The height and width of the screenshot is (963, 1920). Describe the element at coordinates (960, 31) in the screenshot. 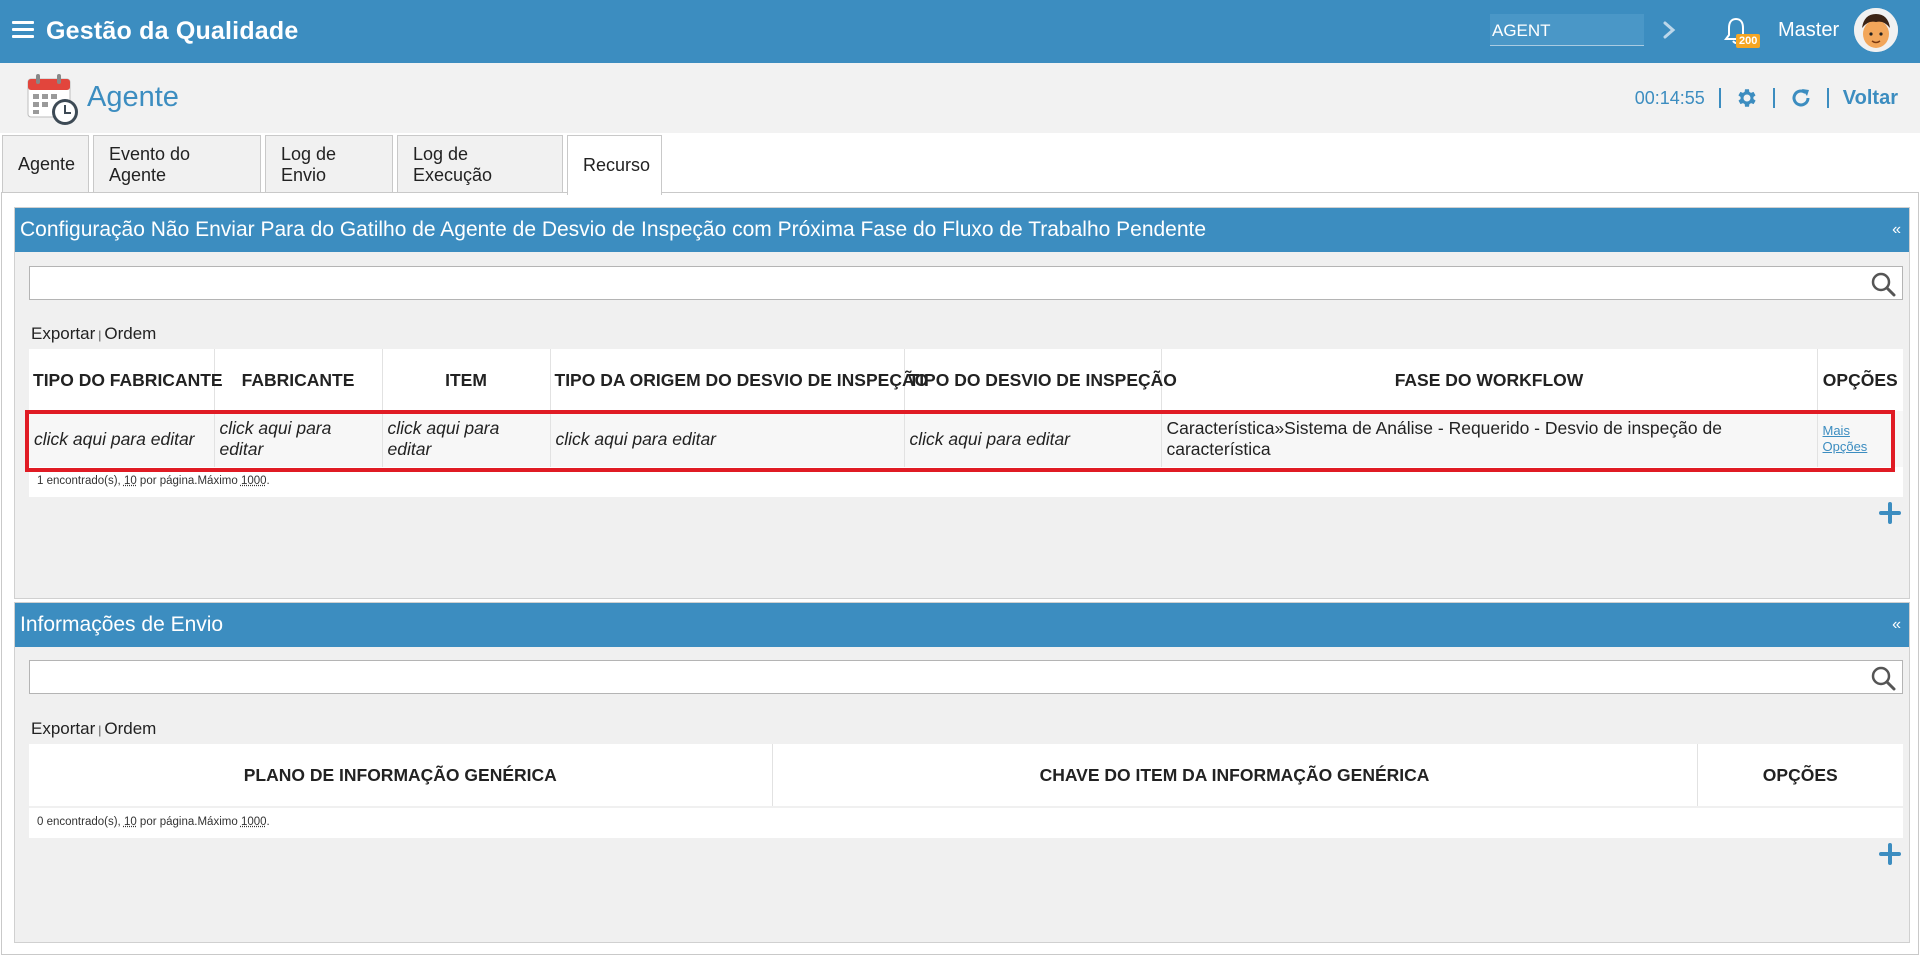

I see `top-bar: Gestão da Qualidade 200 Master` at that location.